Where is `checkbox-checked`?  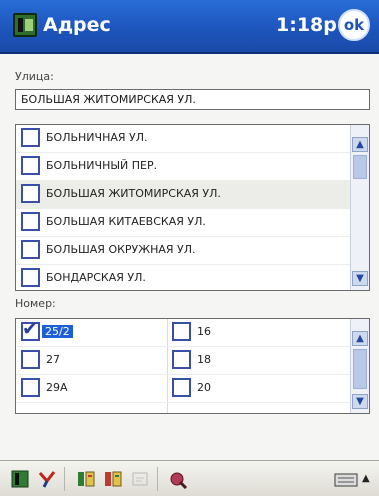
checkbox-checked is located at coordinates (30, 330).